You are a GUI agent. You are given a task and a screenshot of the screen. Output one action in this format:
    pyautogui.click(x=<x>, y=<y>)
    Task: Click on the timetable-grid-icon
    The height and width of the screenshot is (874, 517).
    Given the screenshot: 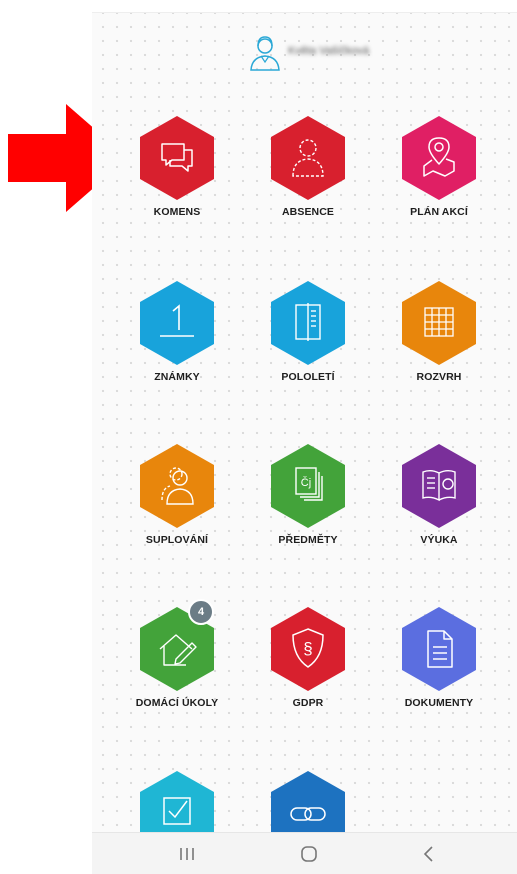 What is the action you would take?
    pyautogui.click(x=439, y=322)
    